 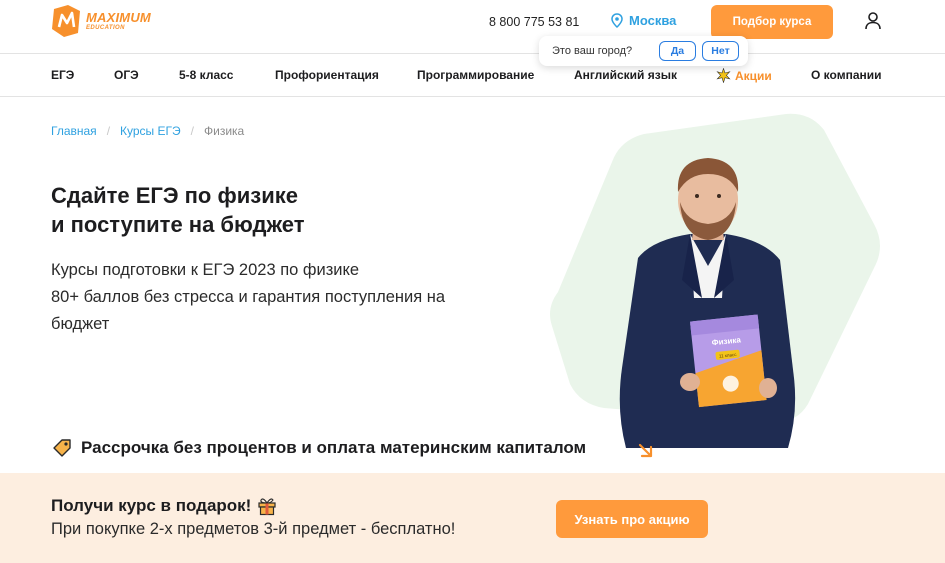 I want to click on gift-icon, so click(x=267, y=507).